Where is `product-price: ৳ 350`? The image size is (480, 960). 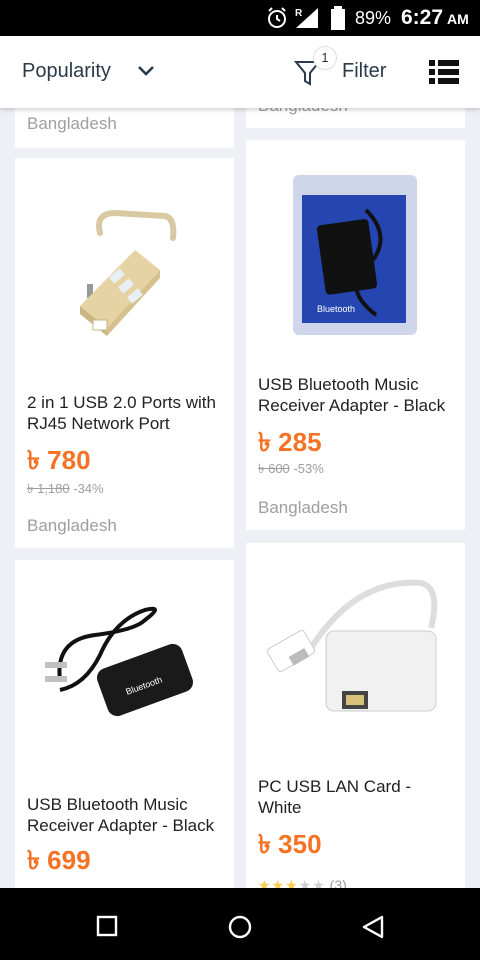 product-price: ৳ 350 is located at coordinates (290, 844).